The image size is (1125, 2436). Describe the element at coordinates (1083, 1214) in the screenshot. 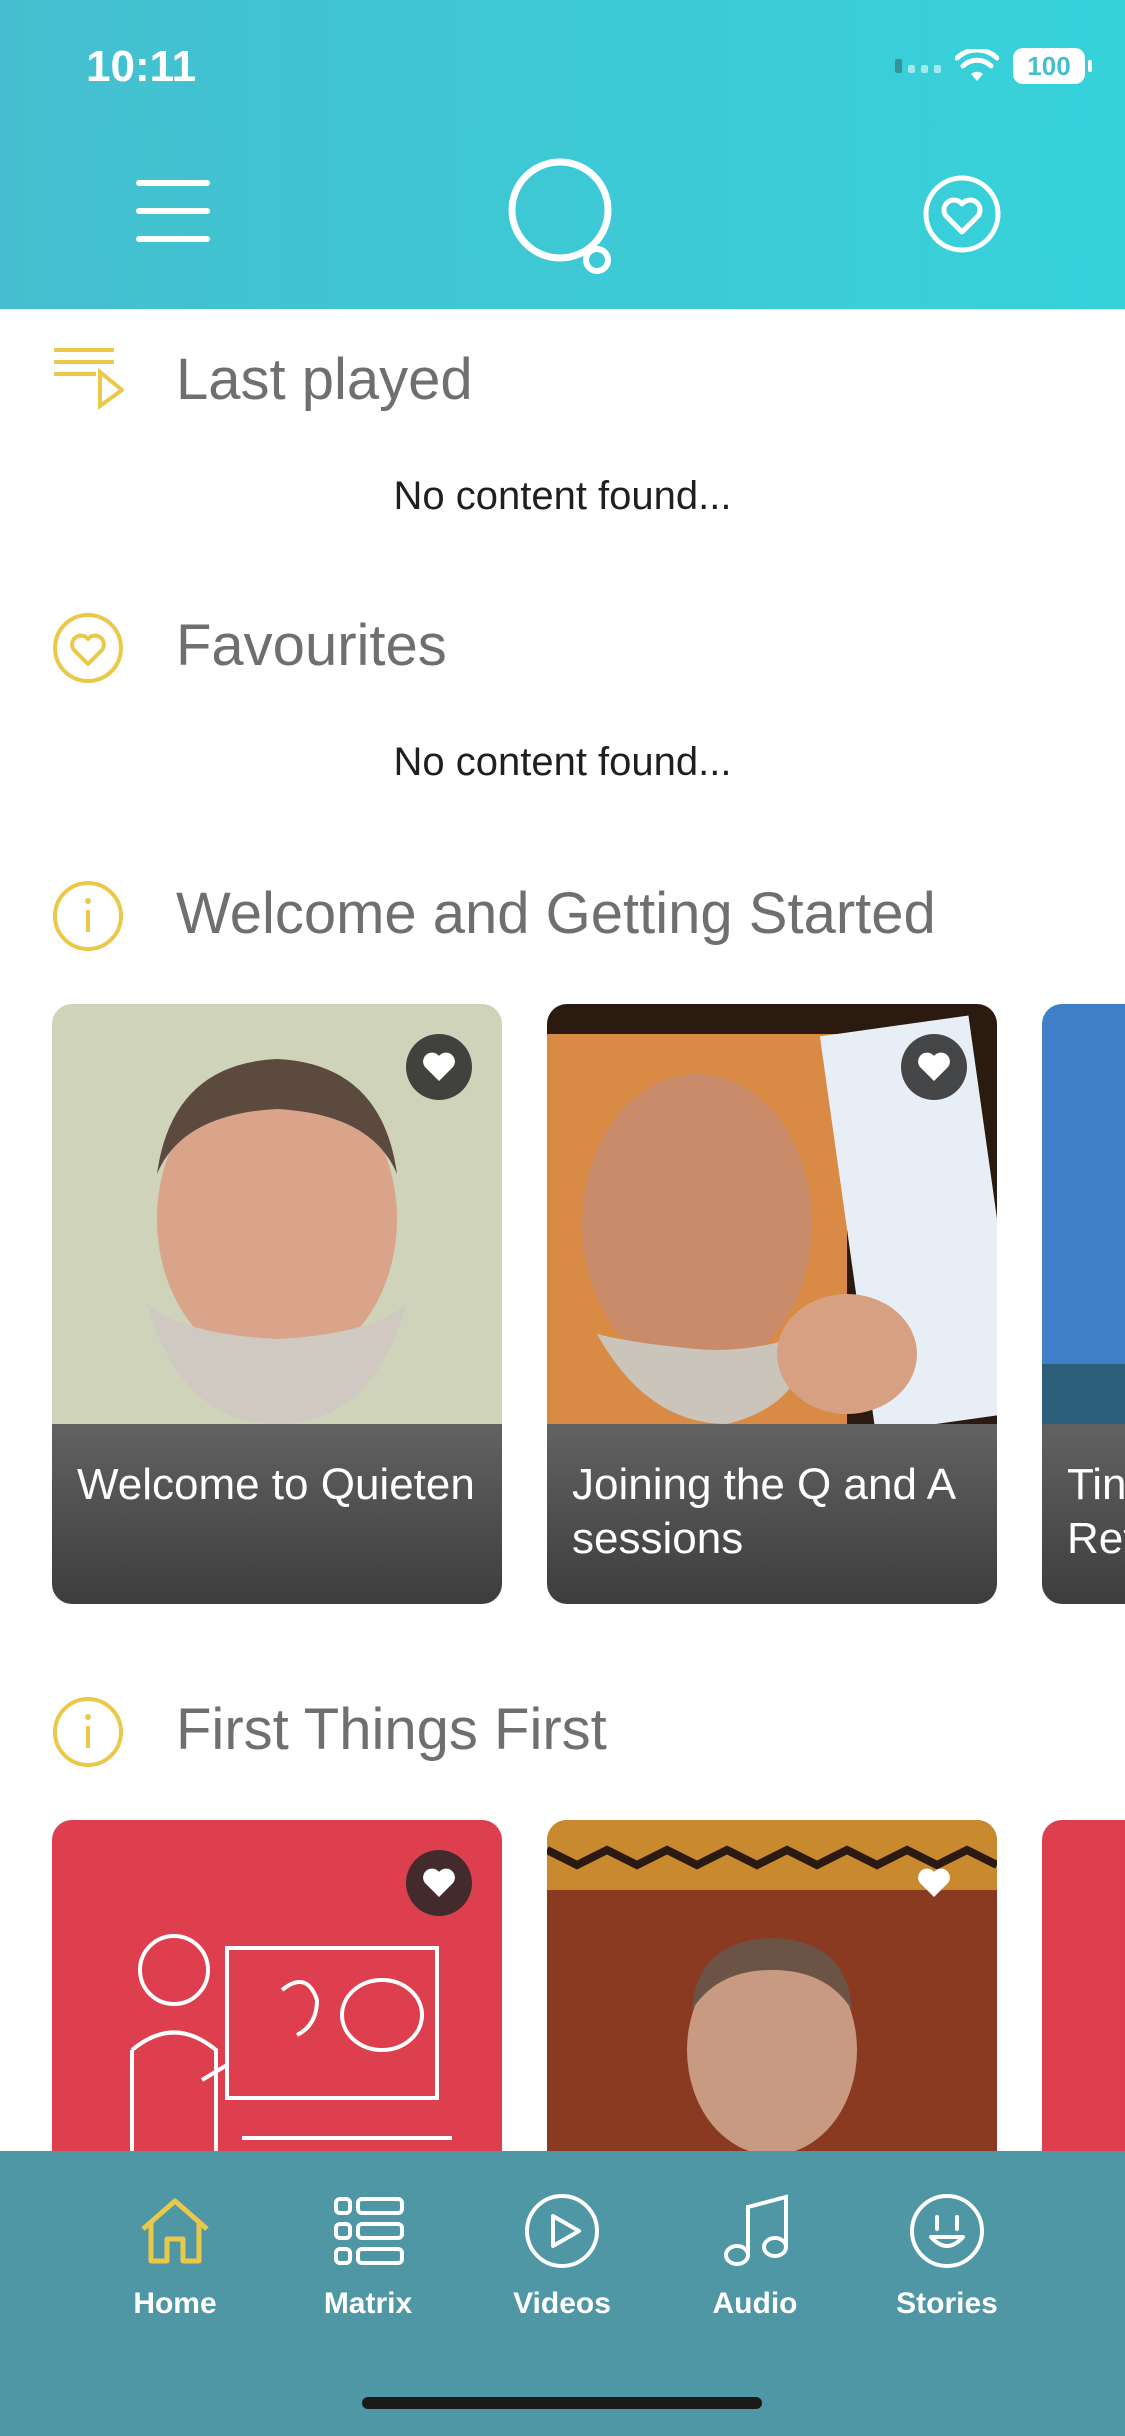

I see `video-thumbnail` at that location.